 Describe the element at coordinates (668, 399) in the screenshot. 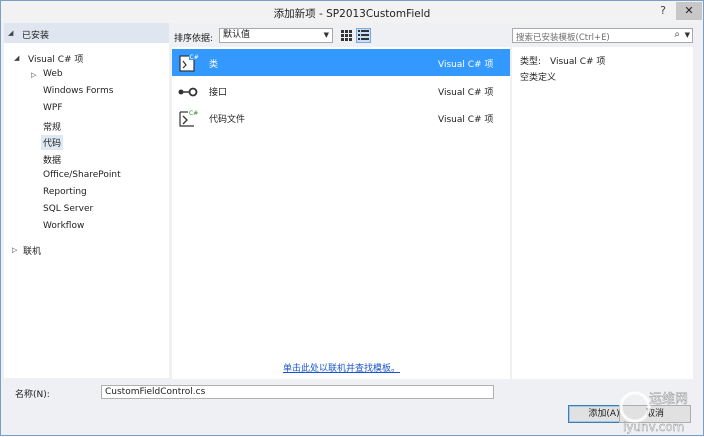

I see `watermark-text-1: 运维网` at that location.